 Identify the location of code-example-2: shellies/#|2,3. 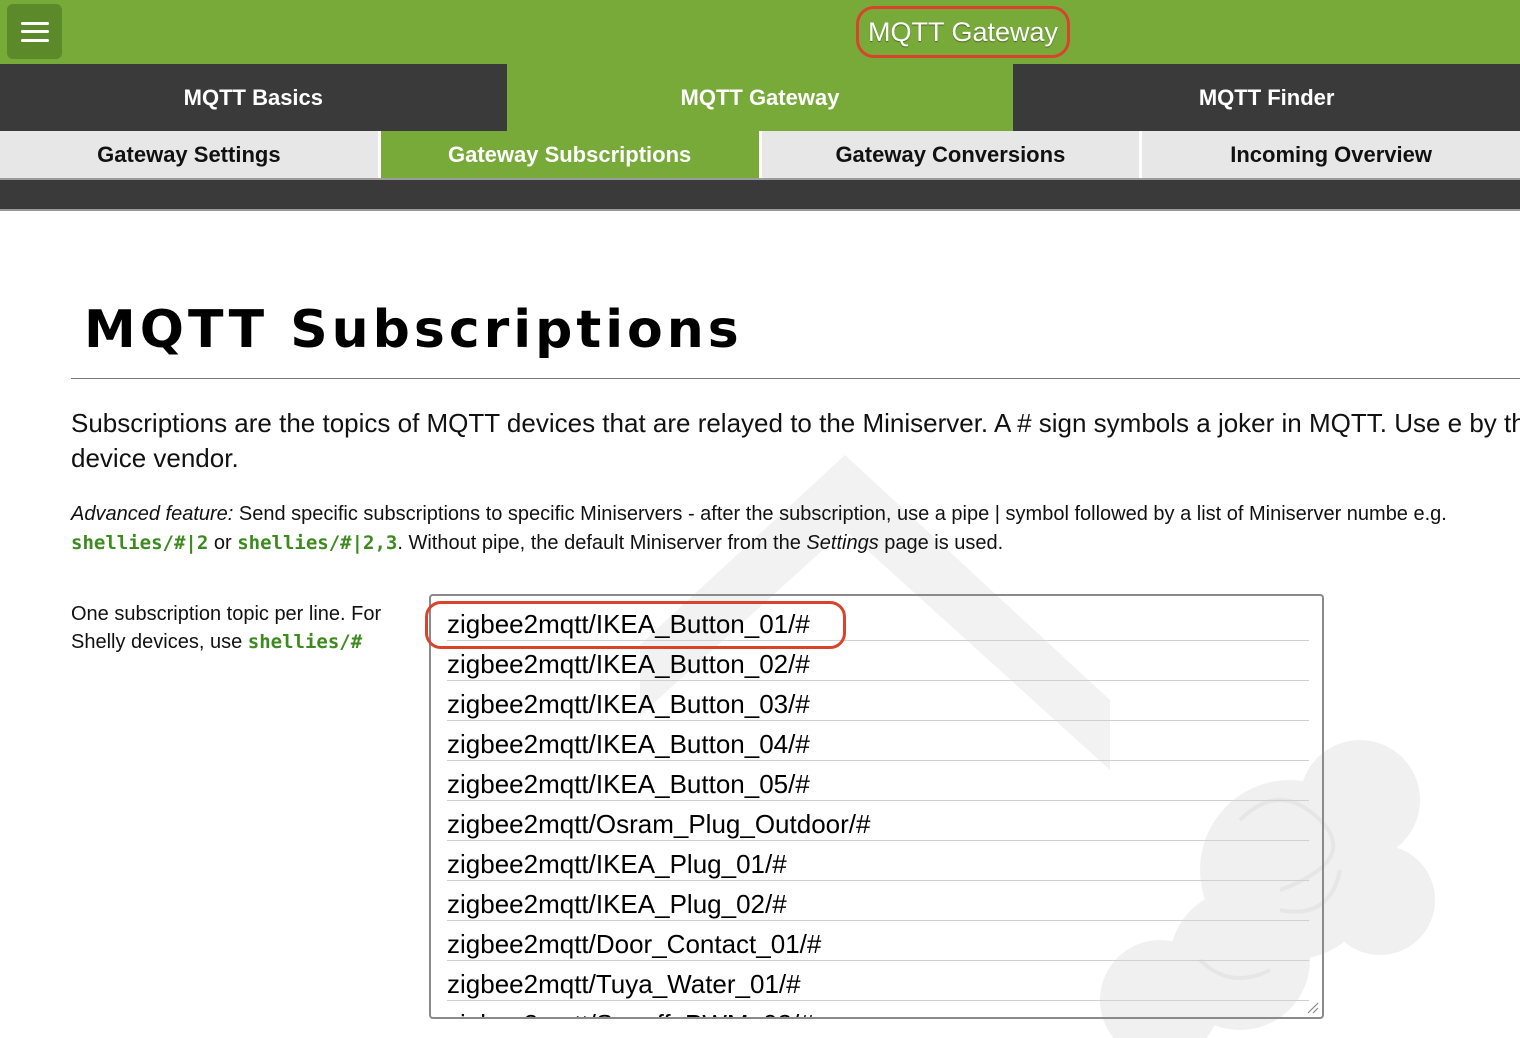
(317, 543).